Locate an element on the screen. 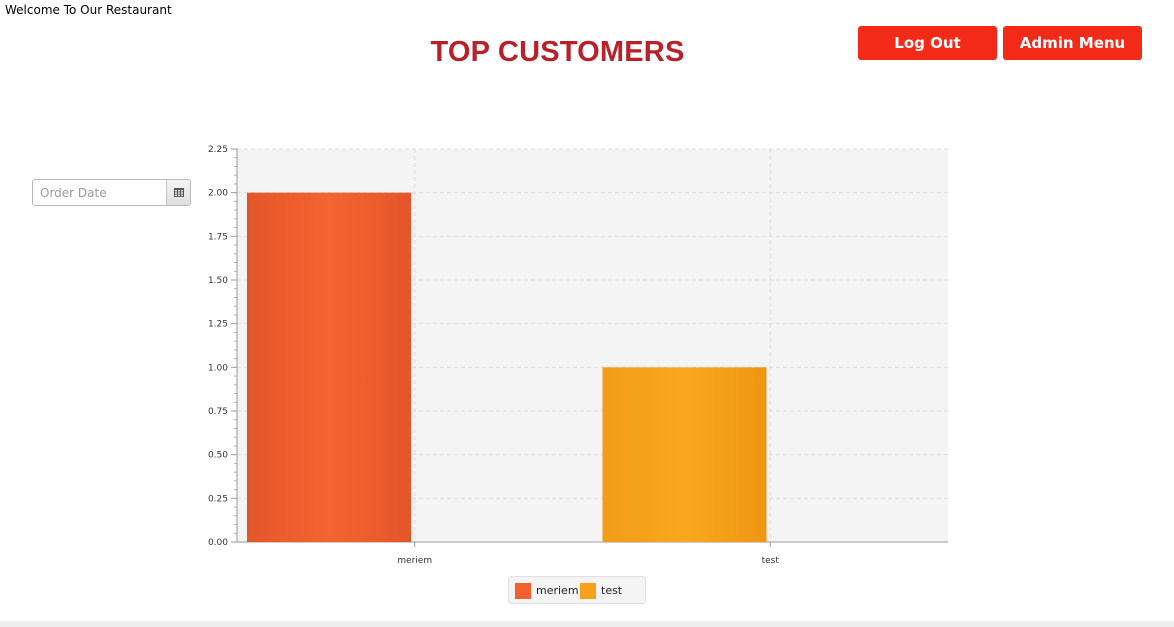 This screenshot has width=1174, height=627. y-tick-label: 0.75 is located at coordinates (218, 412).